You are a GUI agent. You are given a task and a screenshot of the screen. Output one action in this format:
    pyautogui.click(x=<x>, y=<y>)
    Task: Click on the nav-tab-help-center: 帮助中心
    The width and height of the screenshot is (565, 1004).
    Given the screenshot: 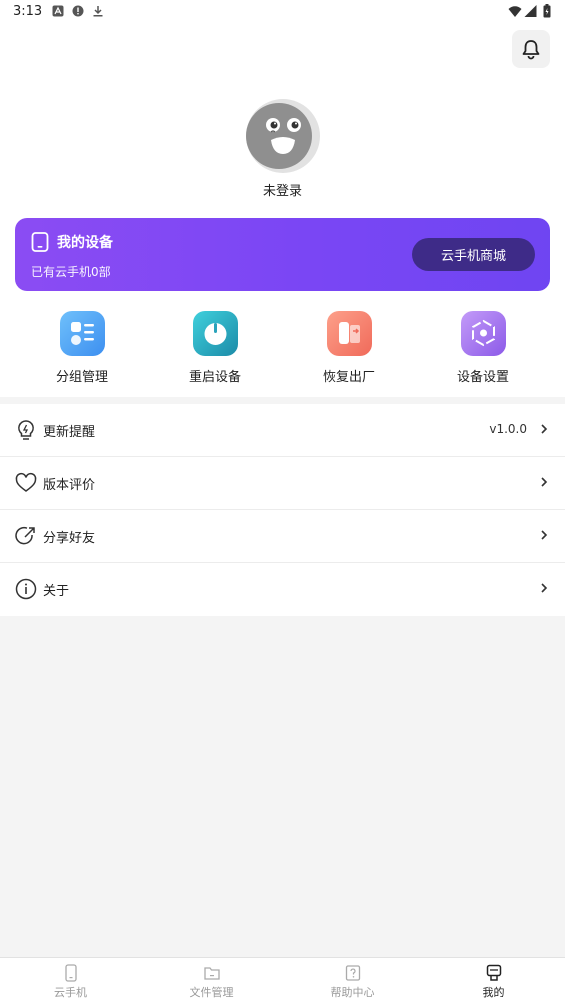 What is the action you would take?
    pyautogui.click(x=352, y=981)
    